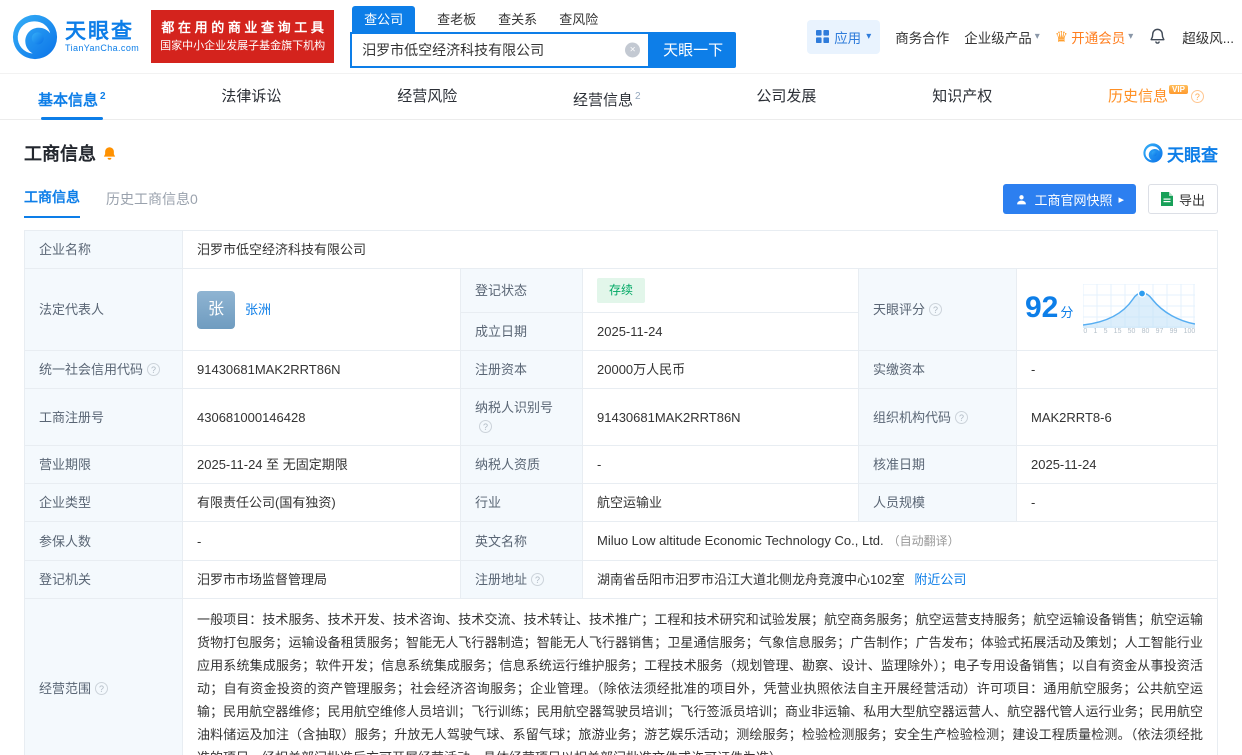 The height and width of the screenshot is (755, 1242). What do you see at coordinates (103, 309) in the screenshot?
I see `legal-rep-label: 法定代表人` at bounding box center [103, 309].